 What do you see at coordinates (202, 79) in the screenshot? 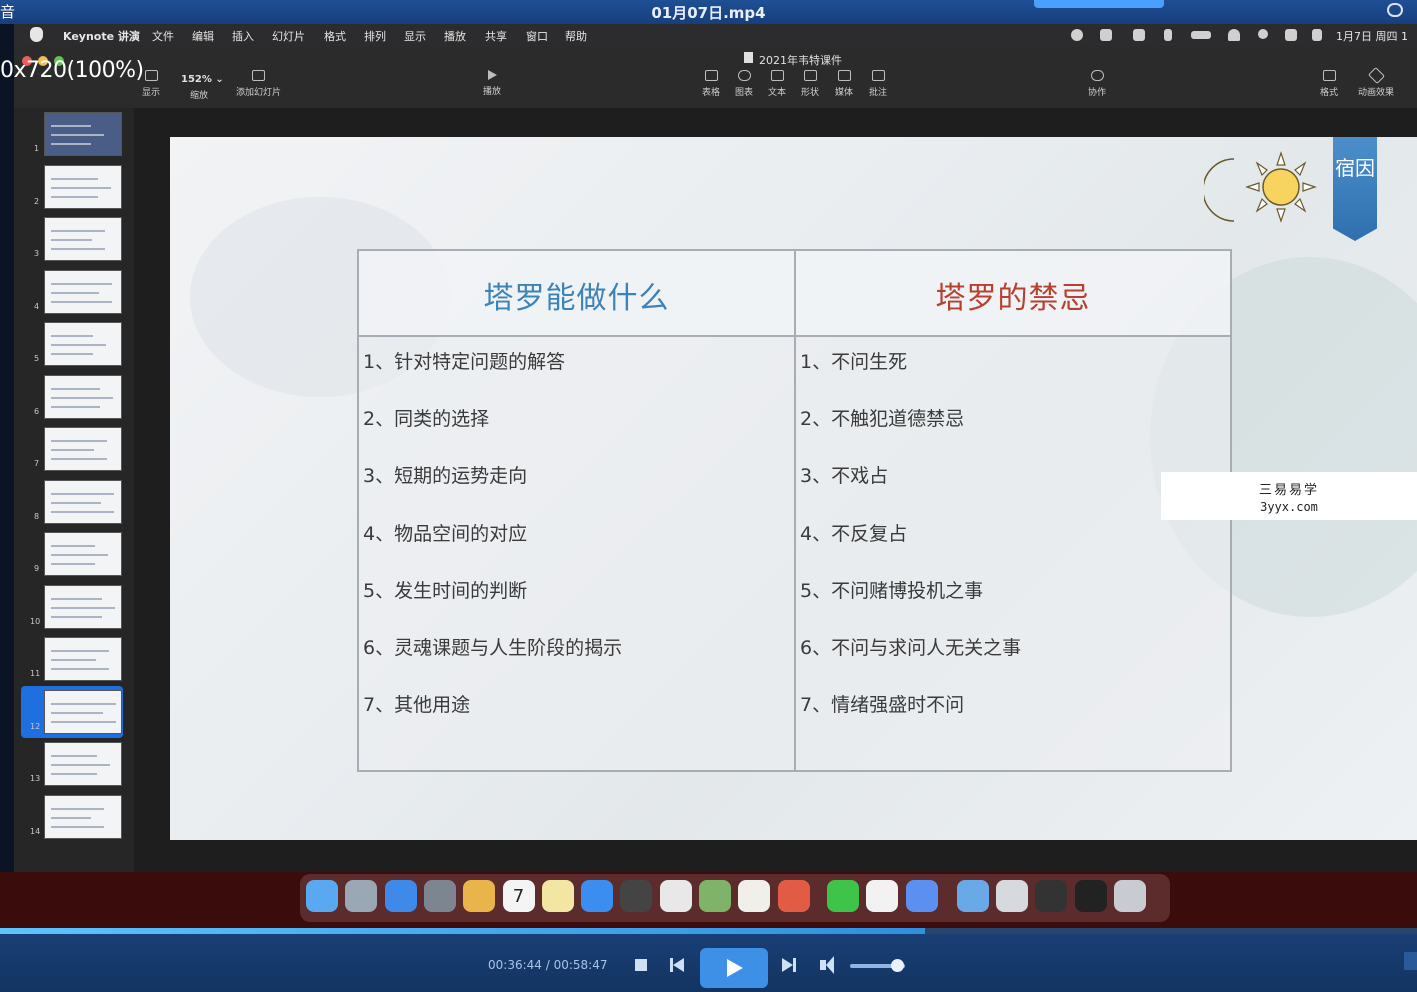
I see `zoom-select: 152% ⌄` at bounding box center [202, 79].